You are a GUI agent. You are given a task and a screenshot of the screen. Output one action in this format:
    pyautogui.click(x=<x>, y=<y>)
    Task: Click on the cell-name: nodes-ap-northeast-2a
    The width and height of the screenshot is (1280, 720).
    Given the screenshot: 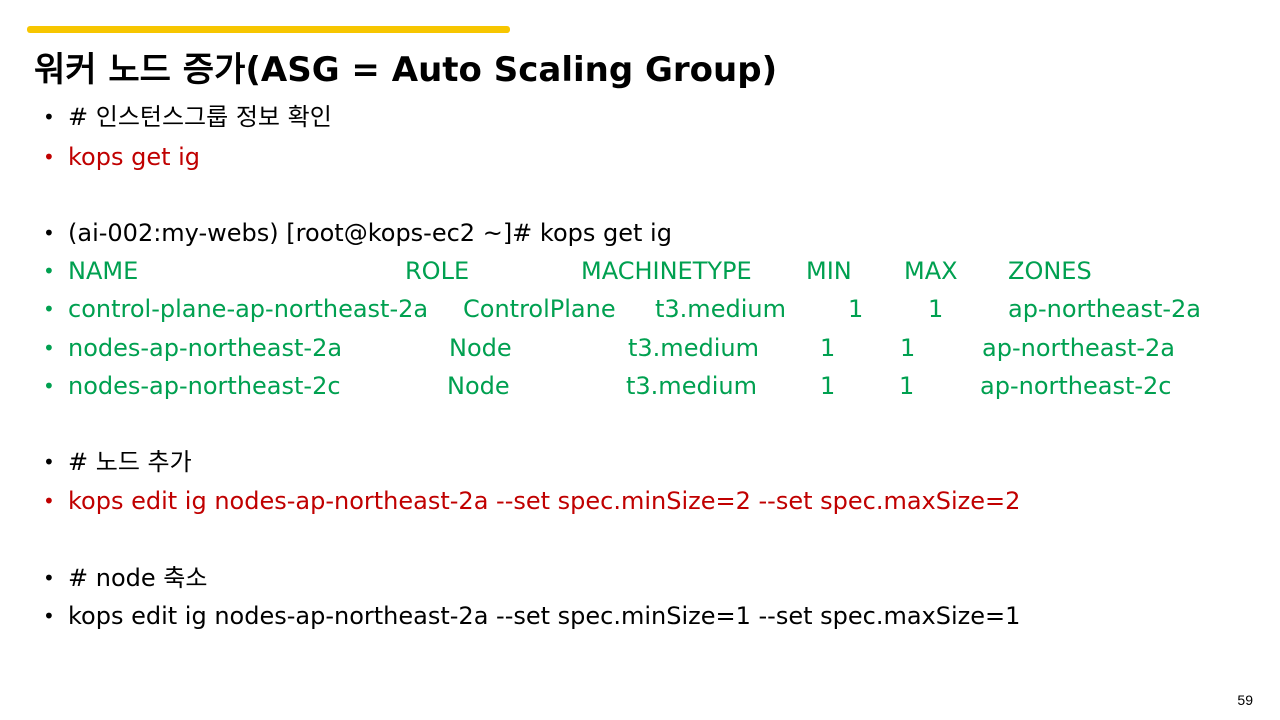 What is the action you would take?
    pyautogui.click(x=205, y=348)
    